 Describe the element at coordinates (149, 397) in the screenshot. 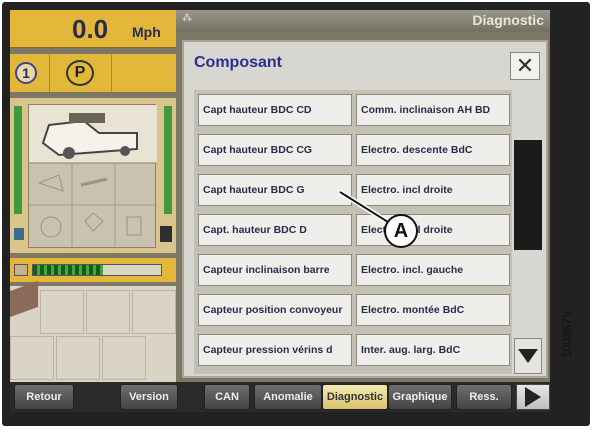

I see `tab-version: Version` at that location.